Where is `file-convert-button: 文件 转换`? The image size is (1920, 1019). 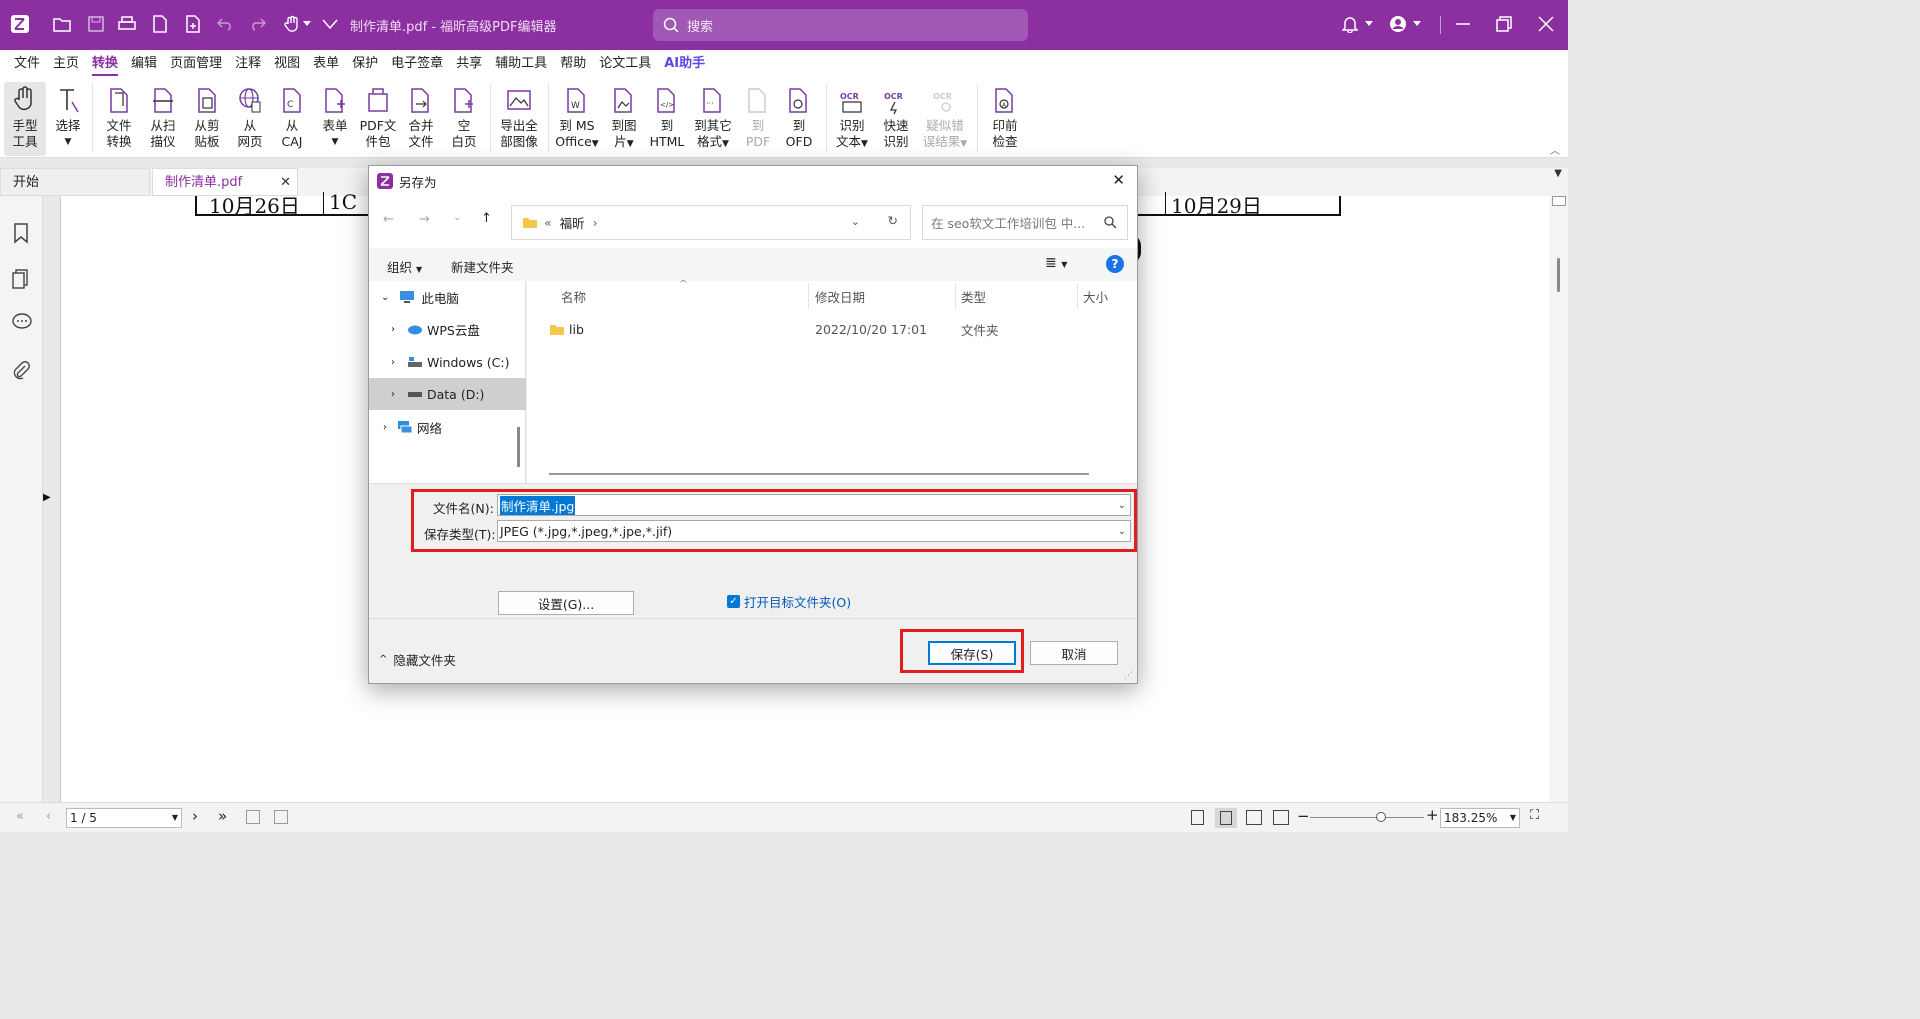
file-convert-button: 文件 转换 is located at coordinates (119, 119).